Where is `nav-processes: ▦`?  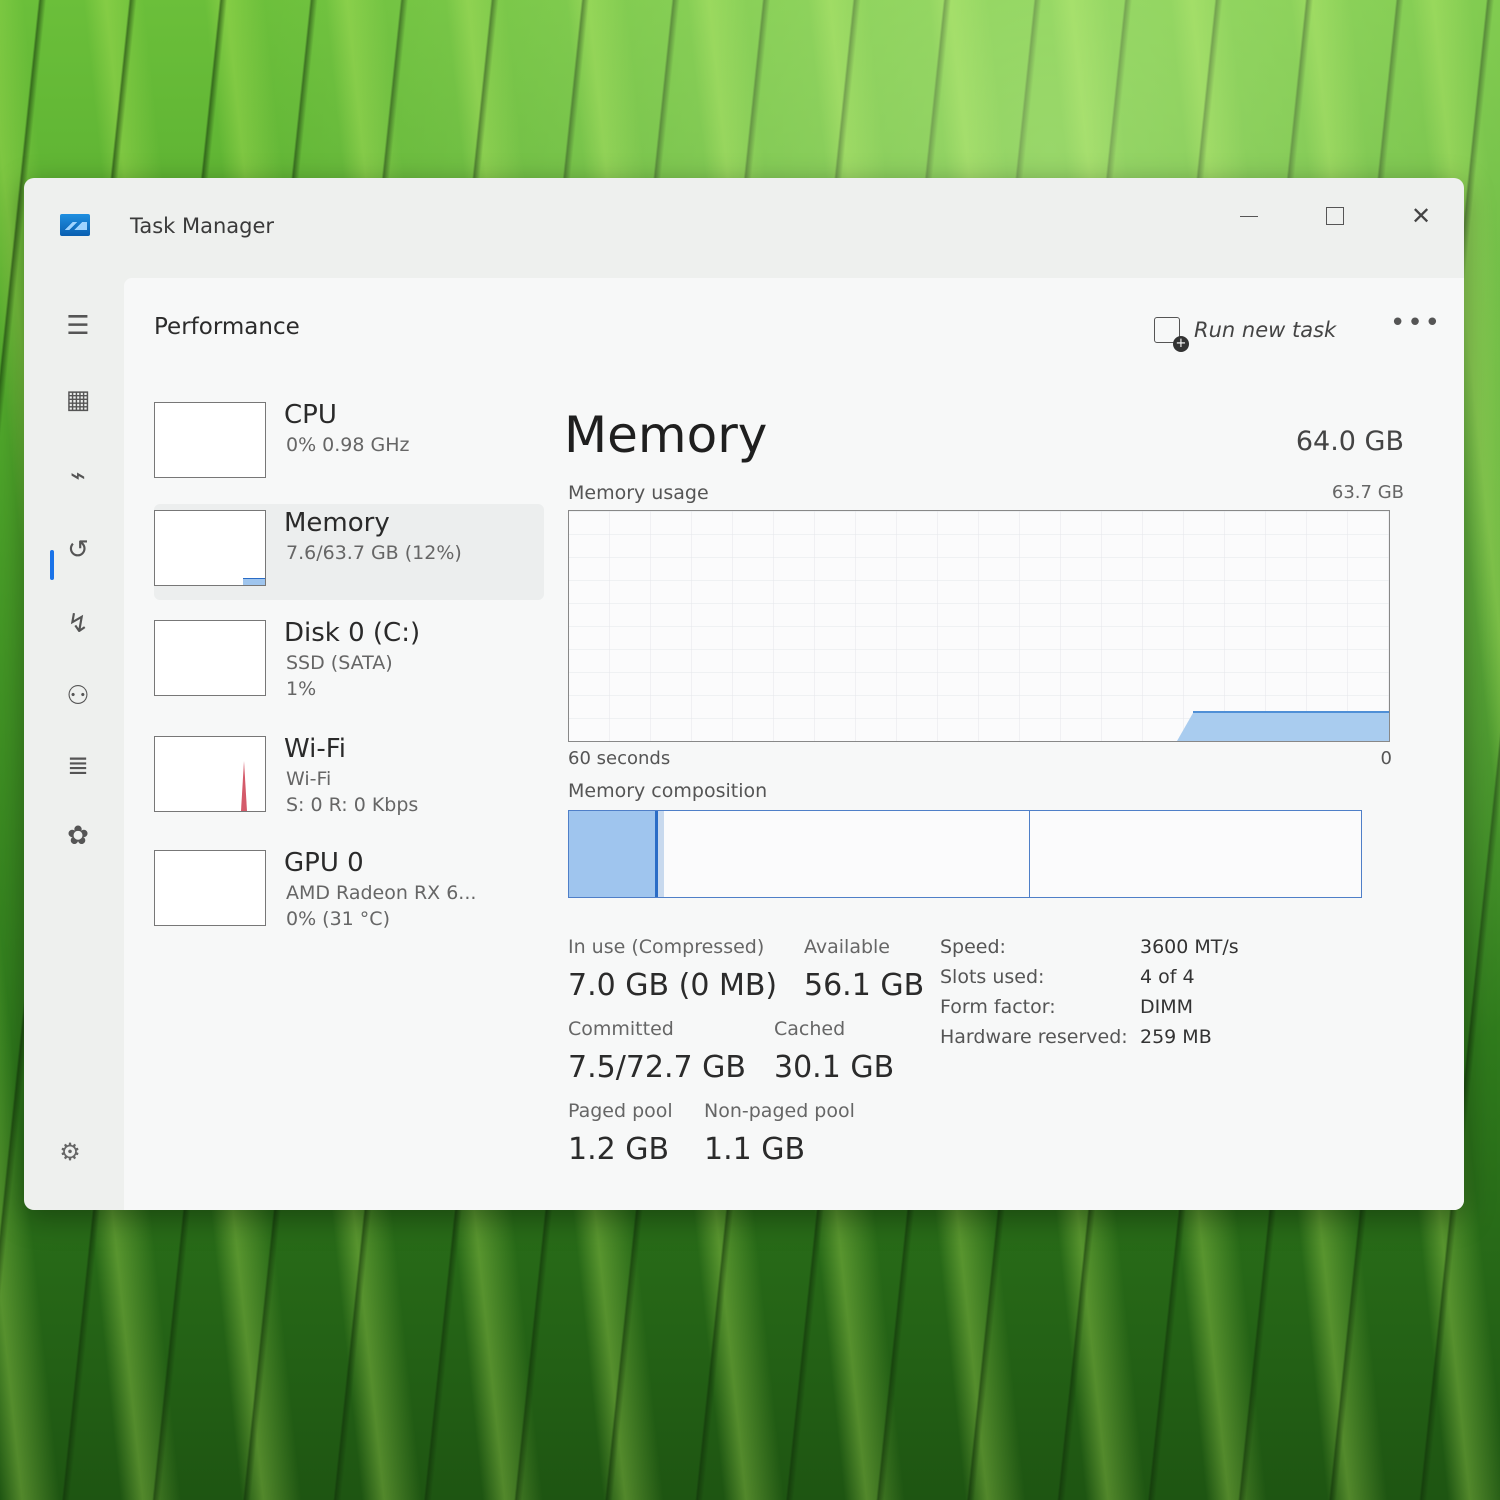 nav-processes: ▦ is located at coordinates (78, 400).